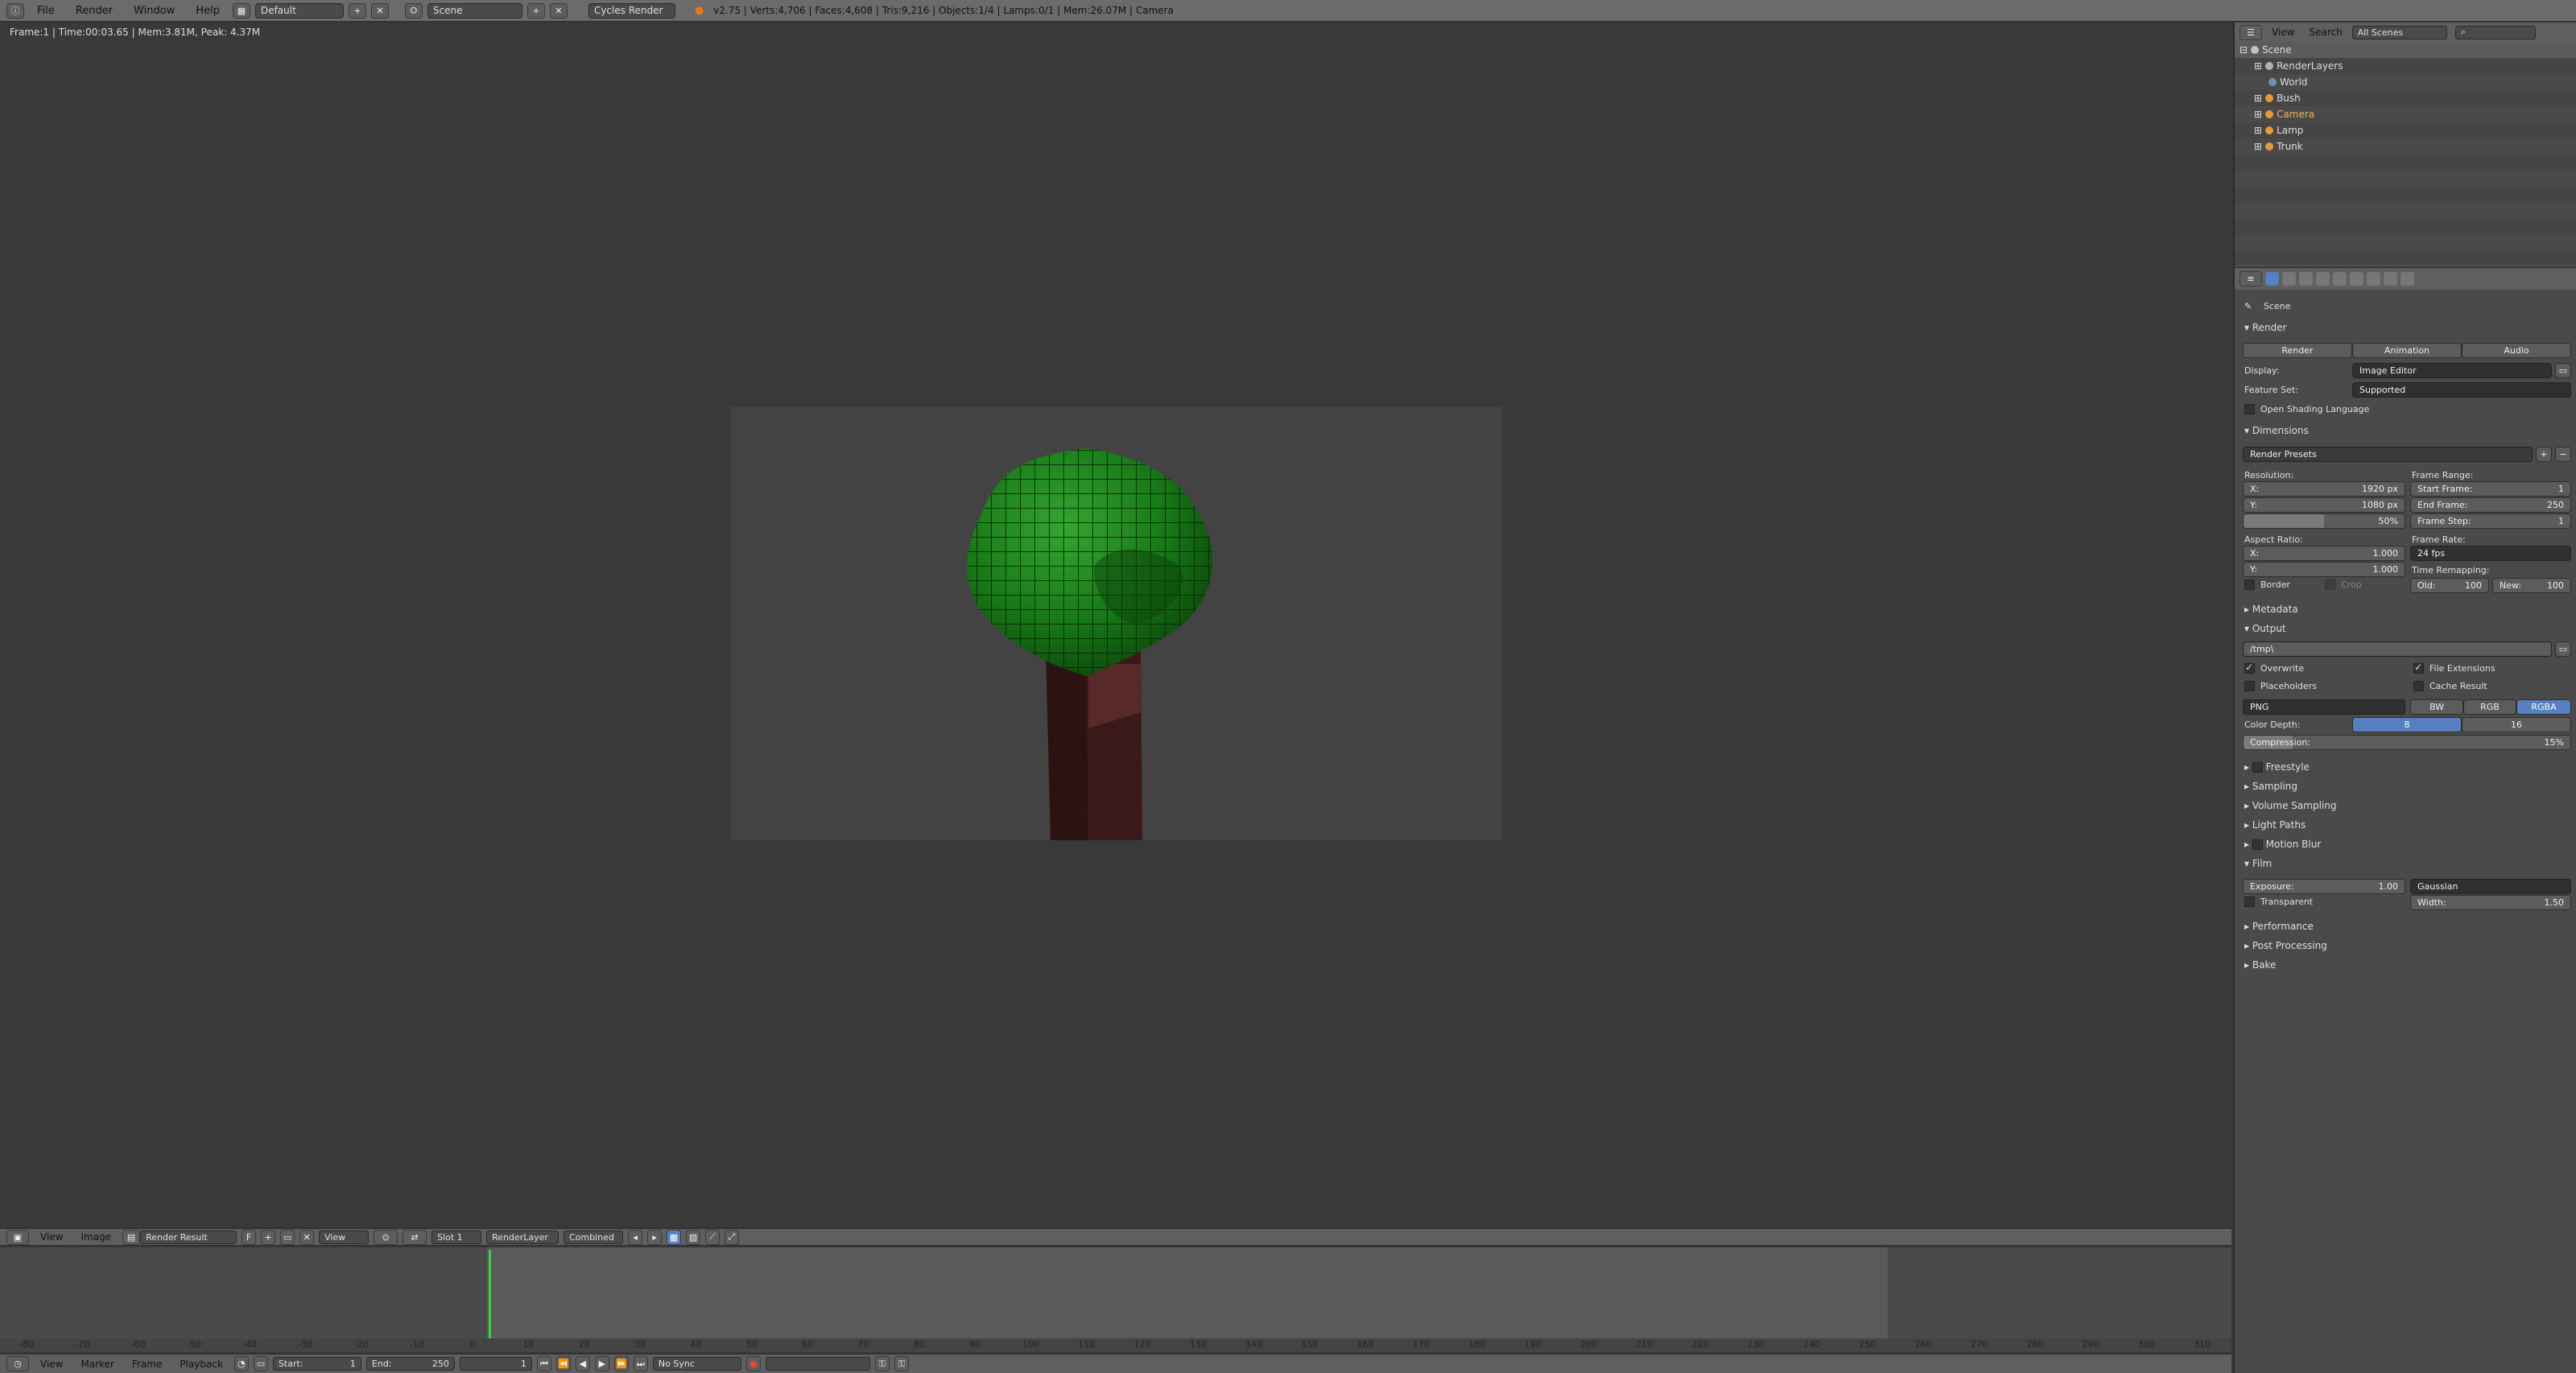 Image resolution: width=2576 pixels, height=1373 pixels. What do you see at coordinates (15, 11) in the screenshot?
I see `editor-type-icon: ⓘ` at bounding box center [15, 11].